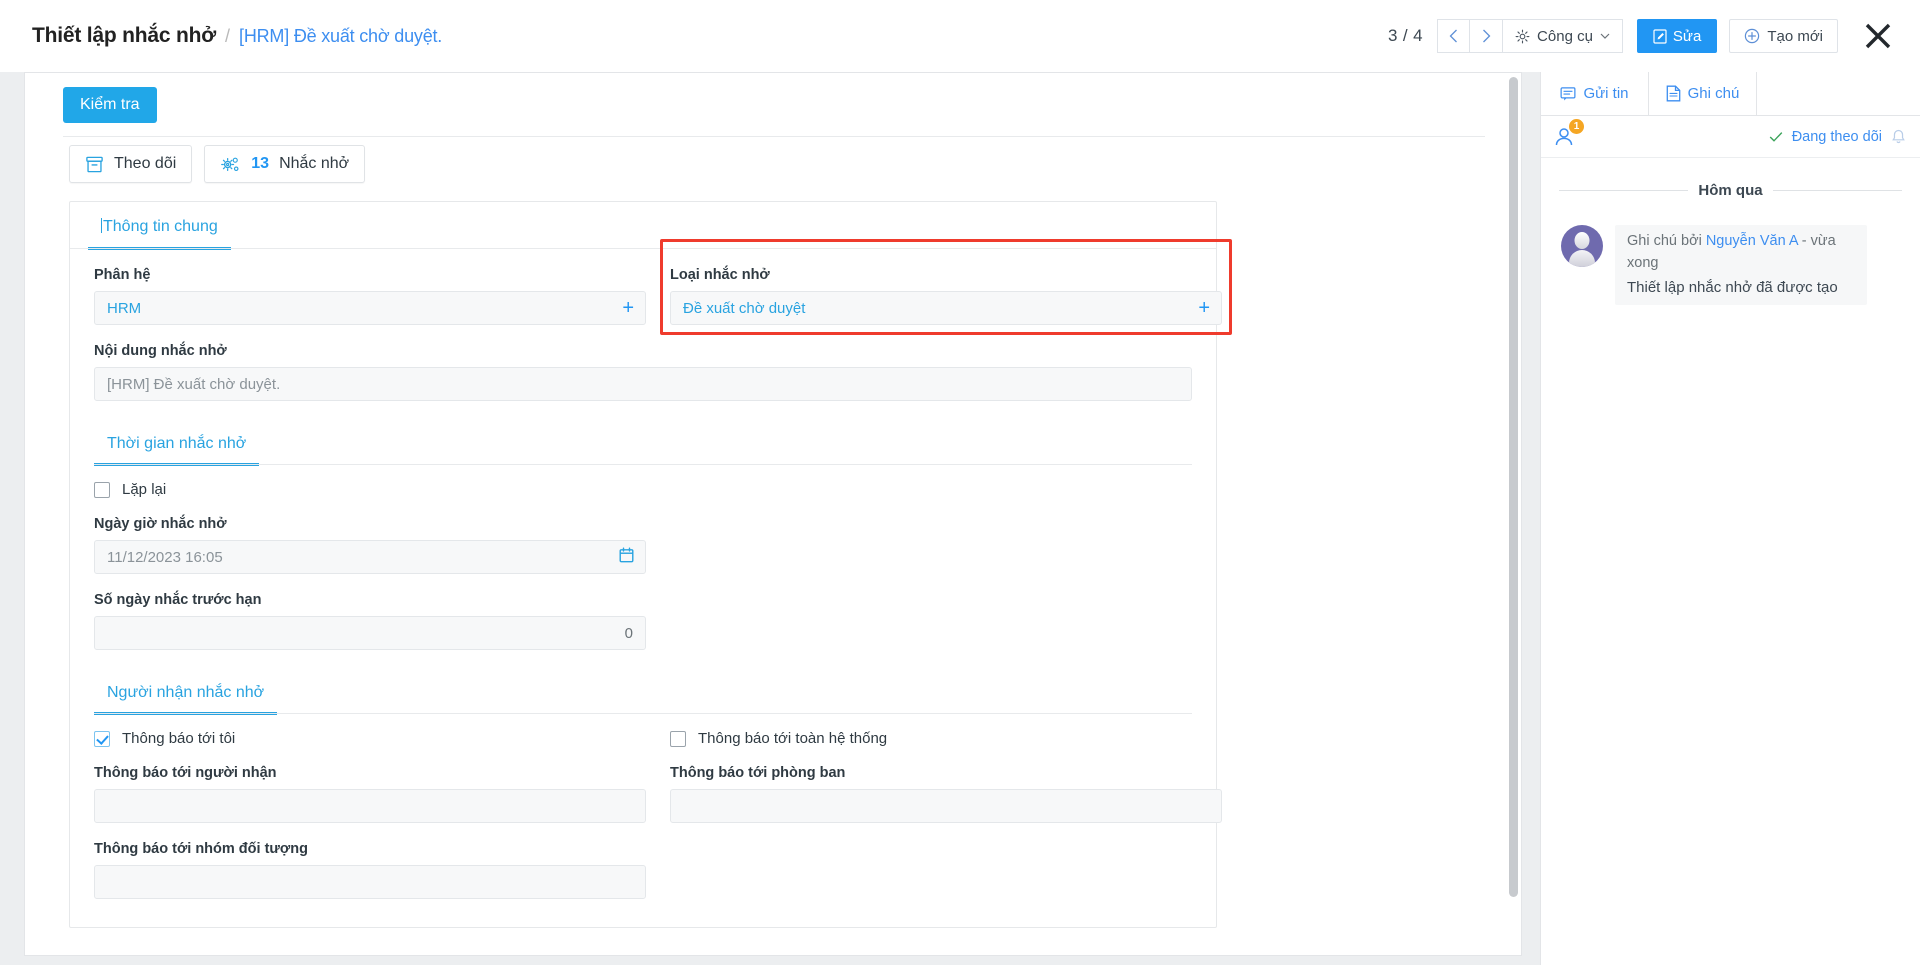 The height and width of the screenshot is (965, 1920). I want to click on follower-avatar-group: 1, so click(1568, 134).